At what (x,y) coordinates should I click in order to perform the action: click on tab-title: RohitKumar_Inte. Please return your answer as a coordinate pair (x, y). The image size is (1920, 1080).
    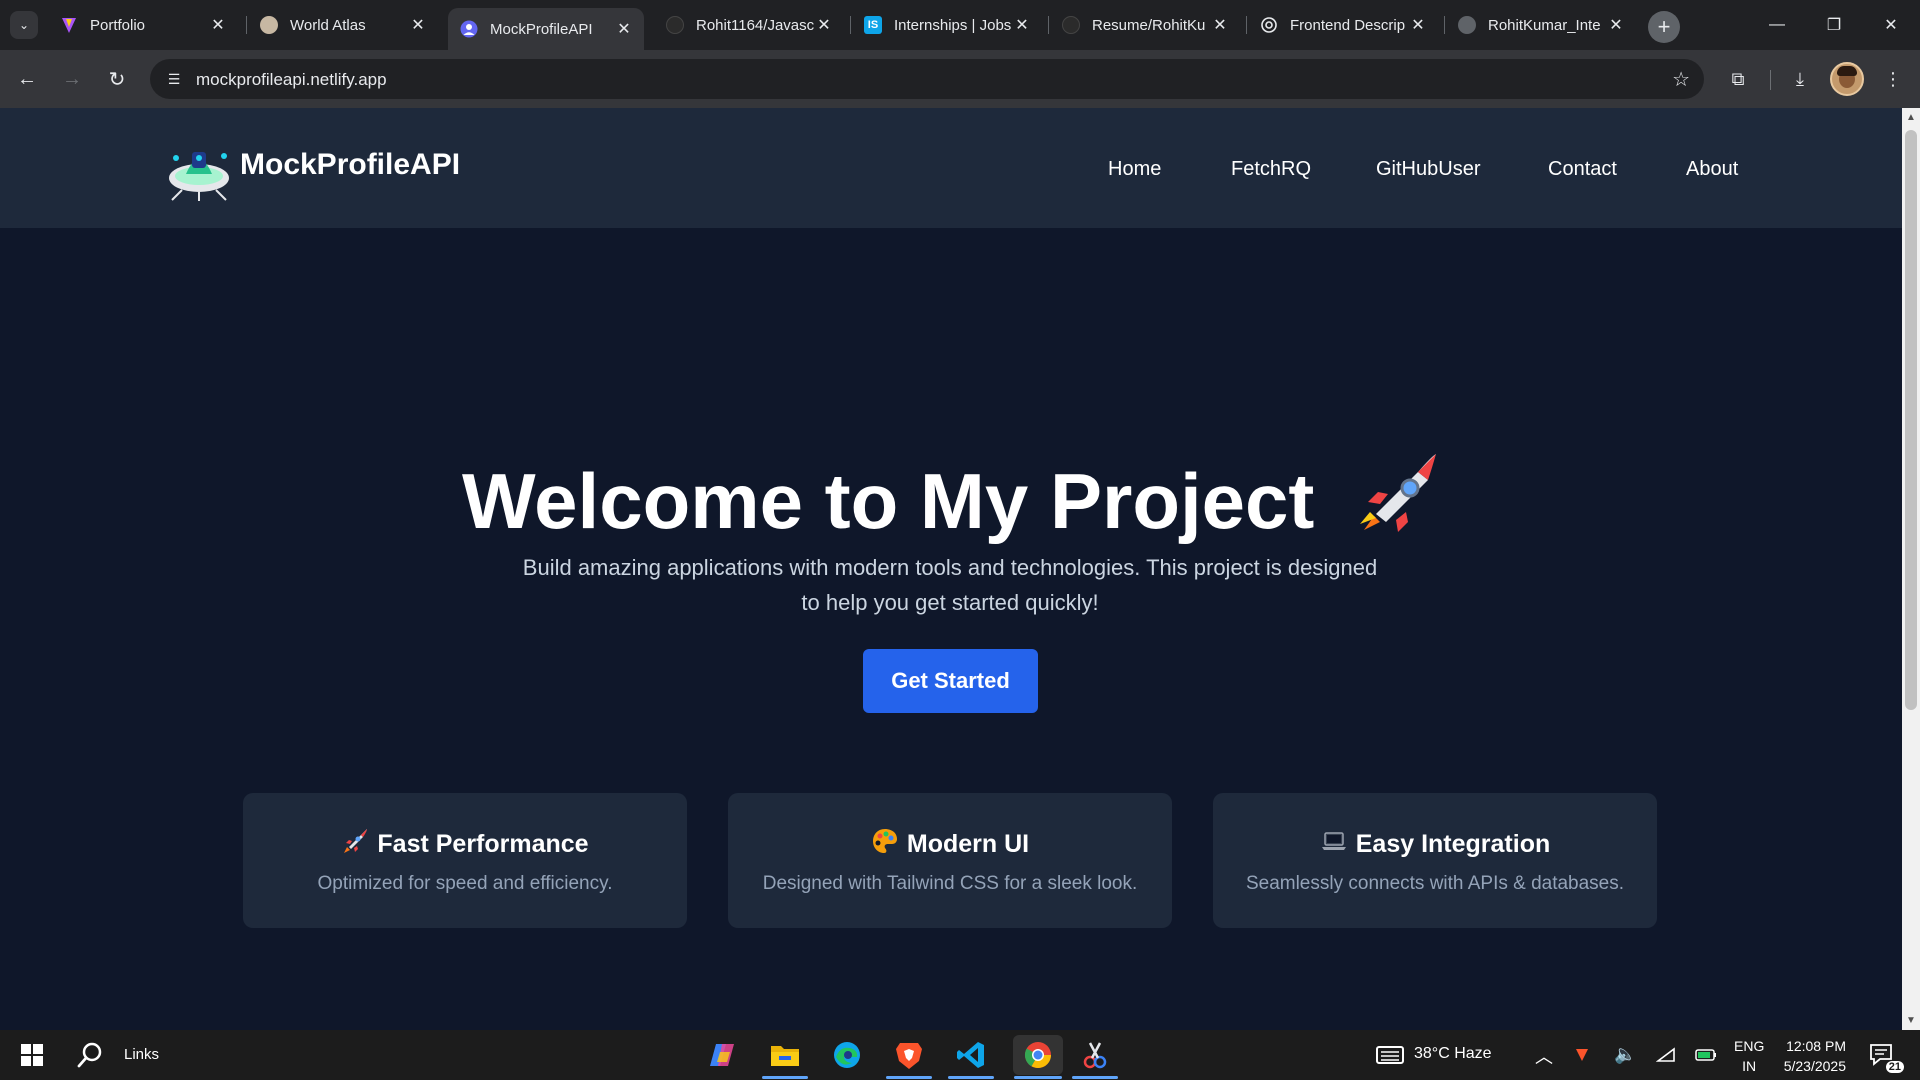
    Looking at the image, I should click on (1544, 25).